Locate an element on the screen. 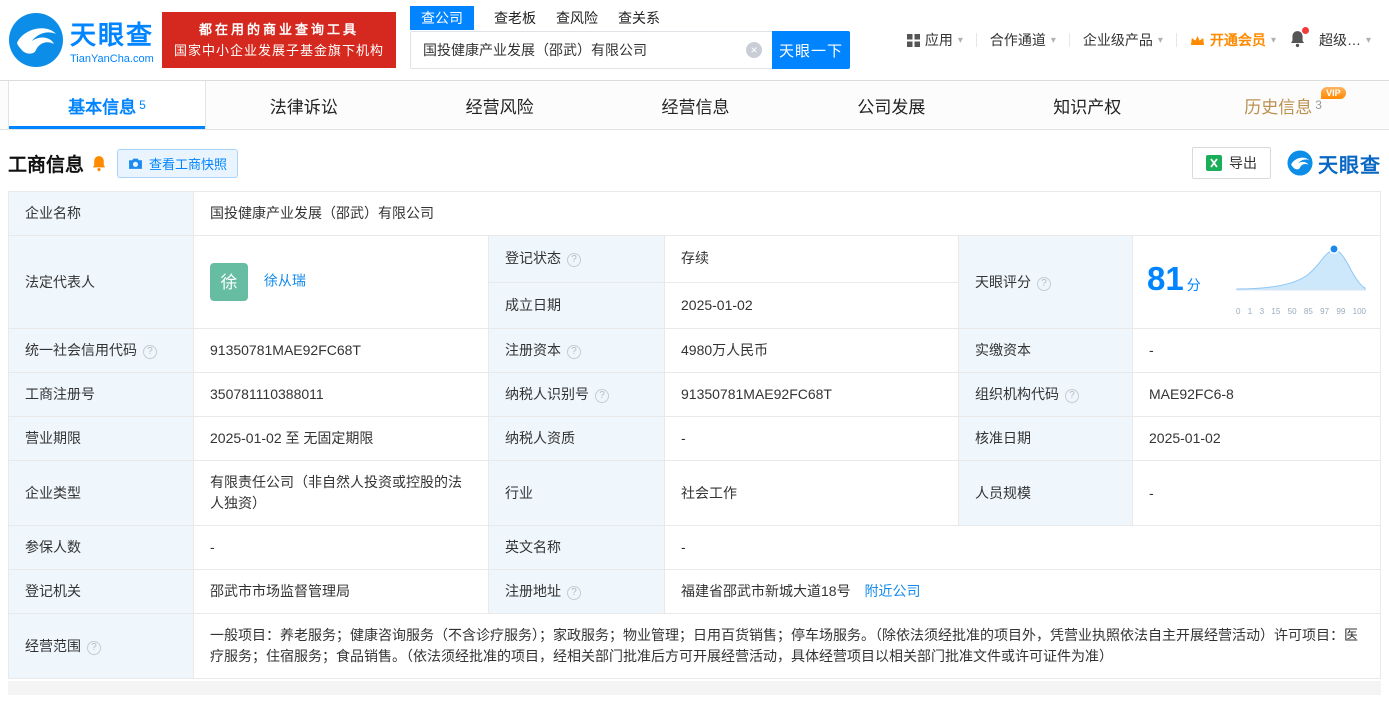  search-tab-relation: 查关系 is located at coordinates (639, 18).